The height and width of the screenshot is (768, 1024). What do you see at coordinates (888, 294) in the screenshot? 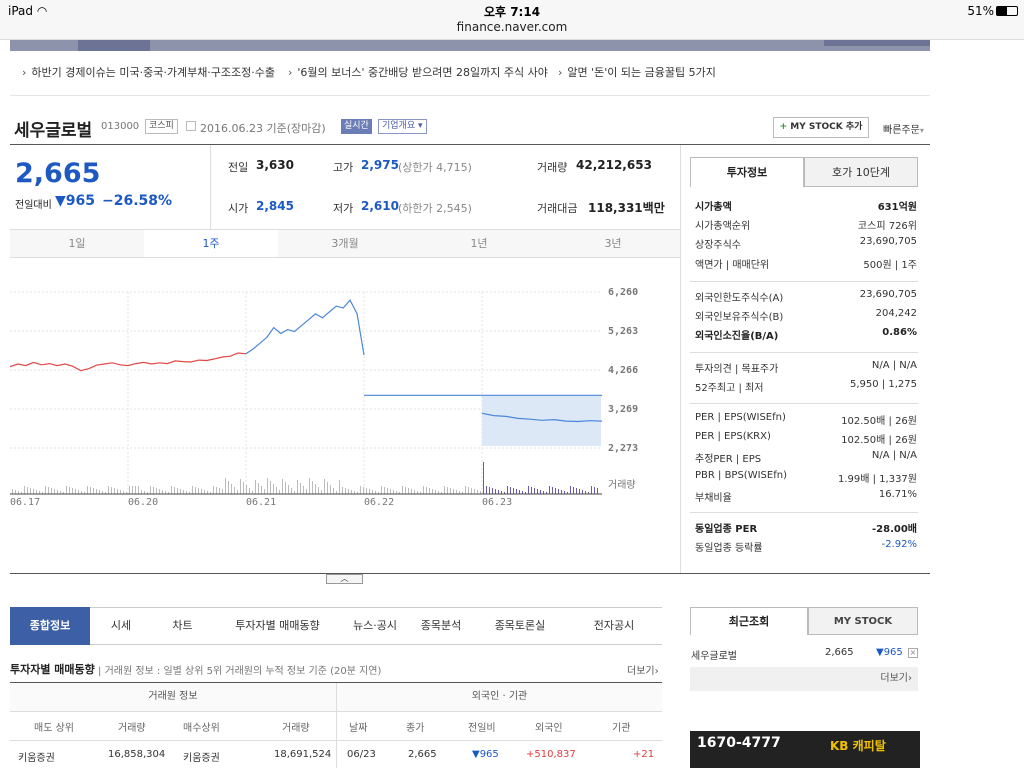
I see `invest-value: 23,690,705` at bounding box center [888, 294].